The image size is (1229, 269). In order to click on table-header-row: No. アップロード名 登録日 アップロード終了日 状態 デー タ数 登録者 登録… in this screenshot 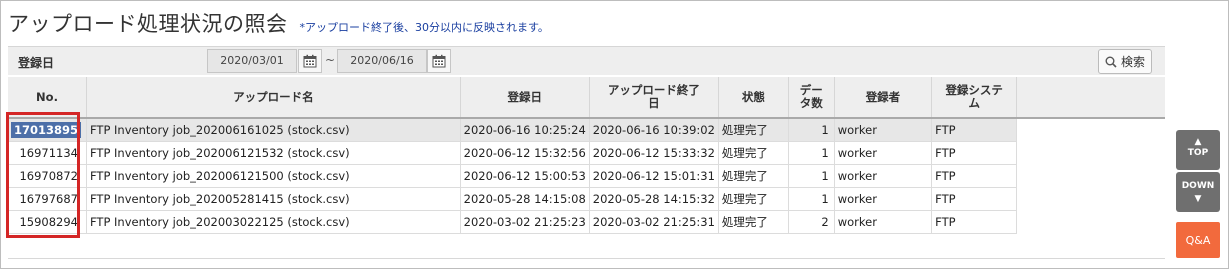, I will do `click(586, 98)`.